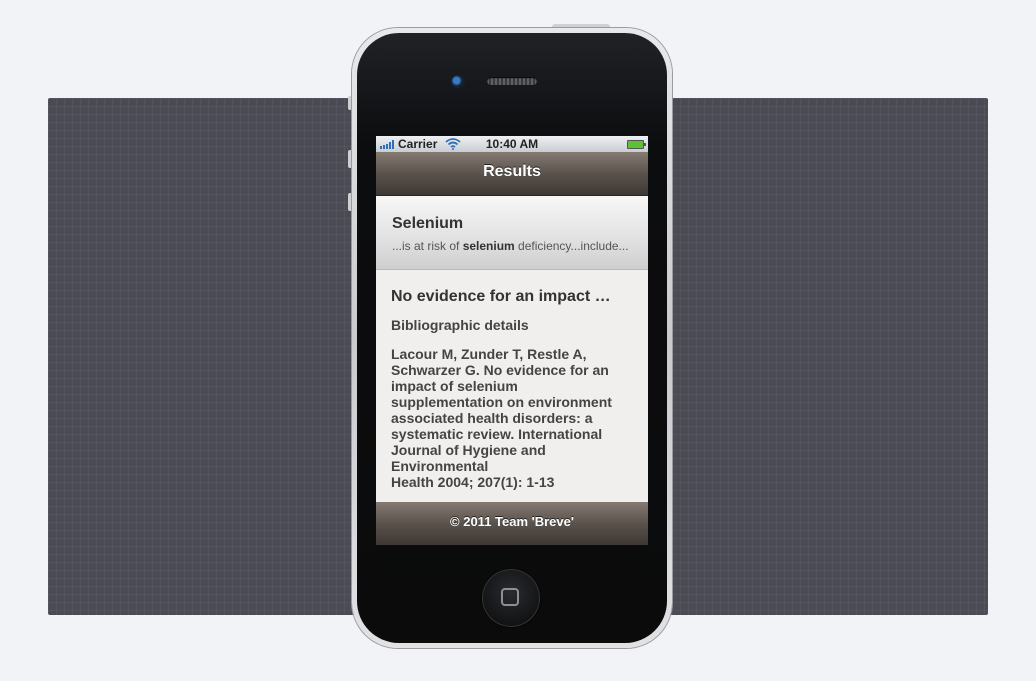 Image resolution: width=1036 pixels, height=681 pixels. Describe the element at coordinates (454, 386) in the screenshot. I see `citation-line: impact of selenium` at that location.